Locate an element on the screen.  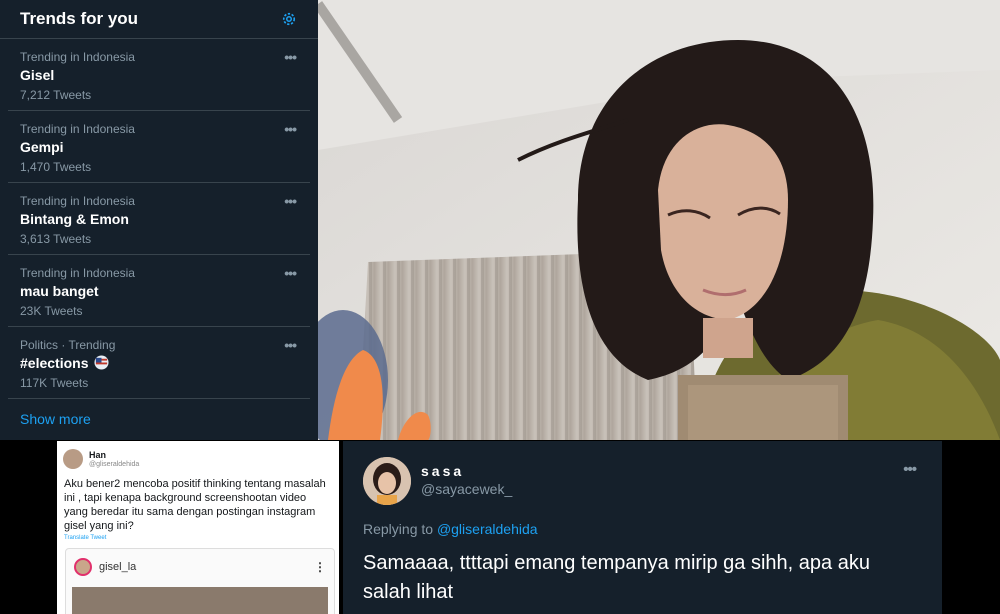
trend-count: 117K Tweets is located at coordinates (54, 383).